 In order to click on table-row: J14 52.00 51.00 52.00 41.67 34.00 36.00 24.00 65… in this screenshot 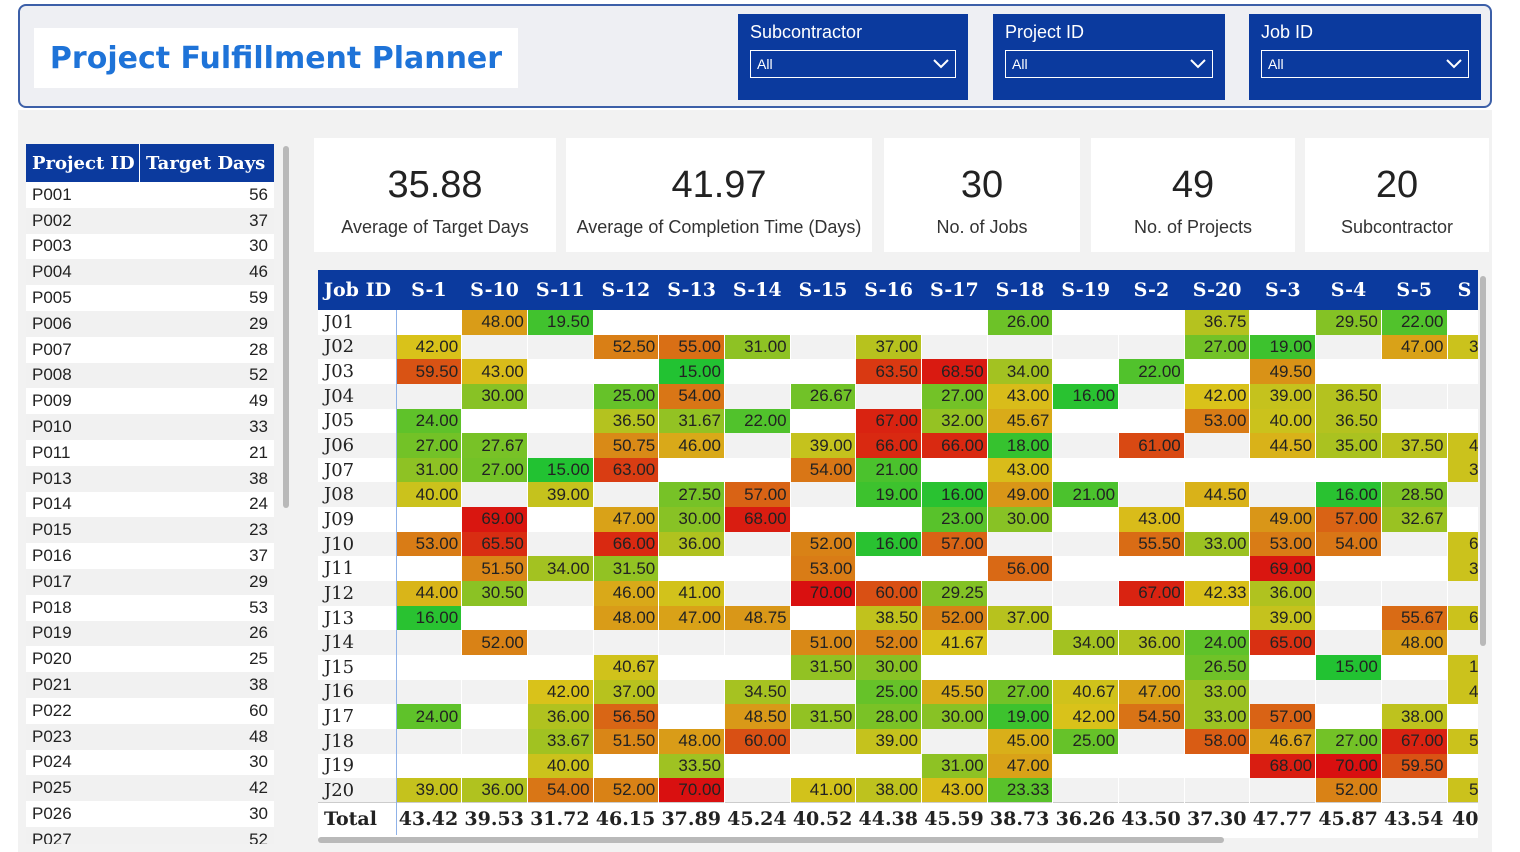, I will do `click(898, 642)`.